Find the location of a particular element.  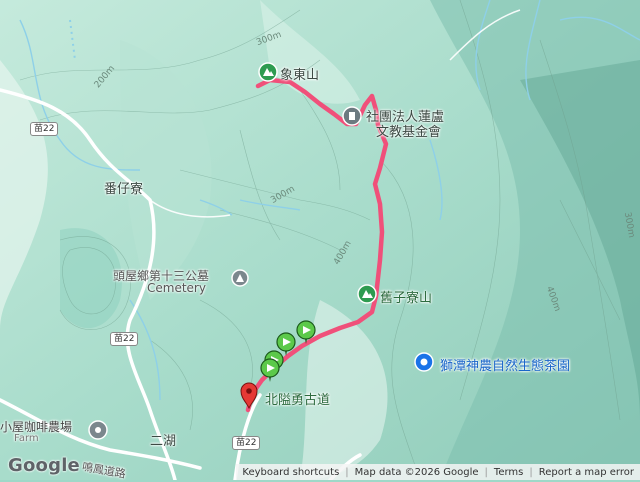

cemetery-icon is located at coordinates (240, 278).